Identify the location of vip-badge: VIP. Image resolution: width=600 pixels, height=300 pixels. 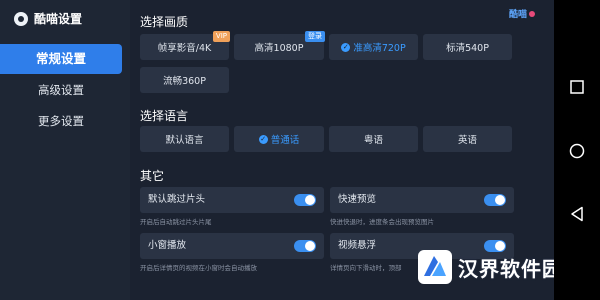
(221, 36).